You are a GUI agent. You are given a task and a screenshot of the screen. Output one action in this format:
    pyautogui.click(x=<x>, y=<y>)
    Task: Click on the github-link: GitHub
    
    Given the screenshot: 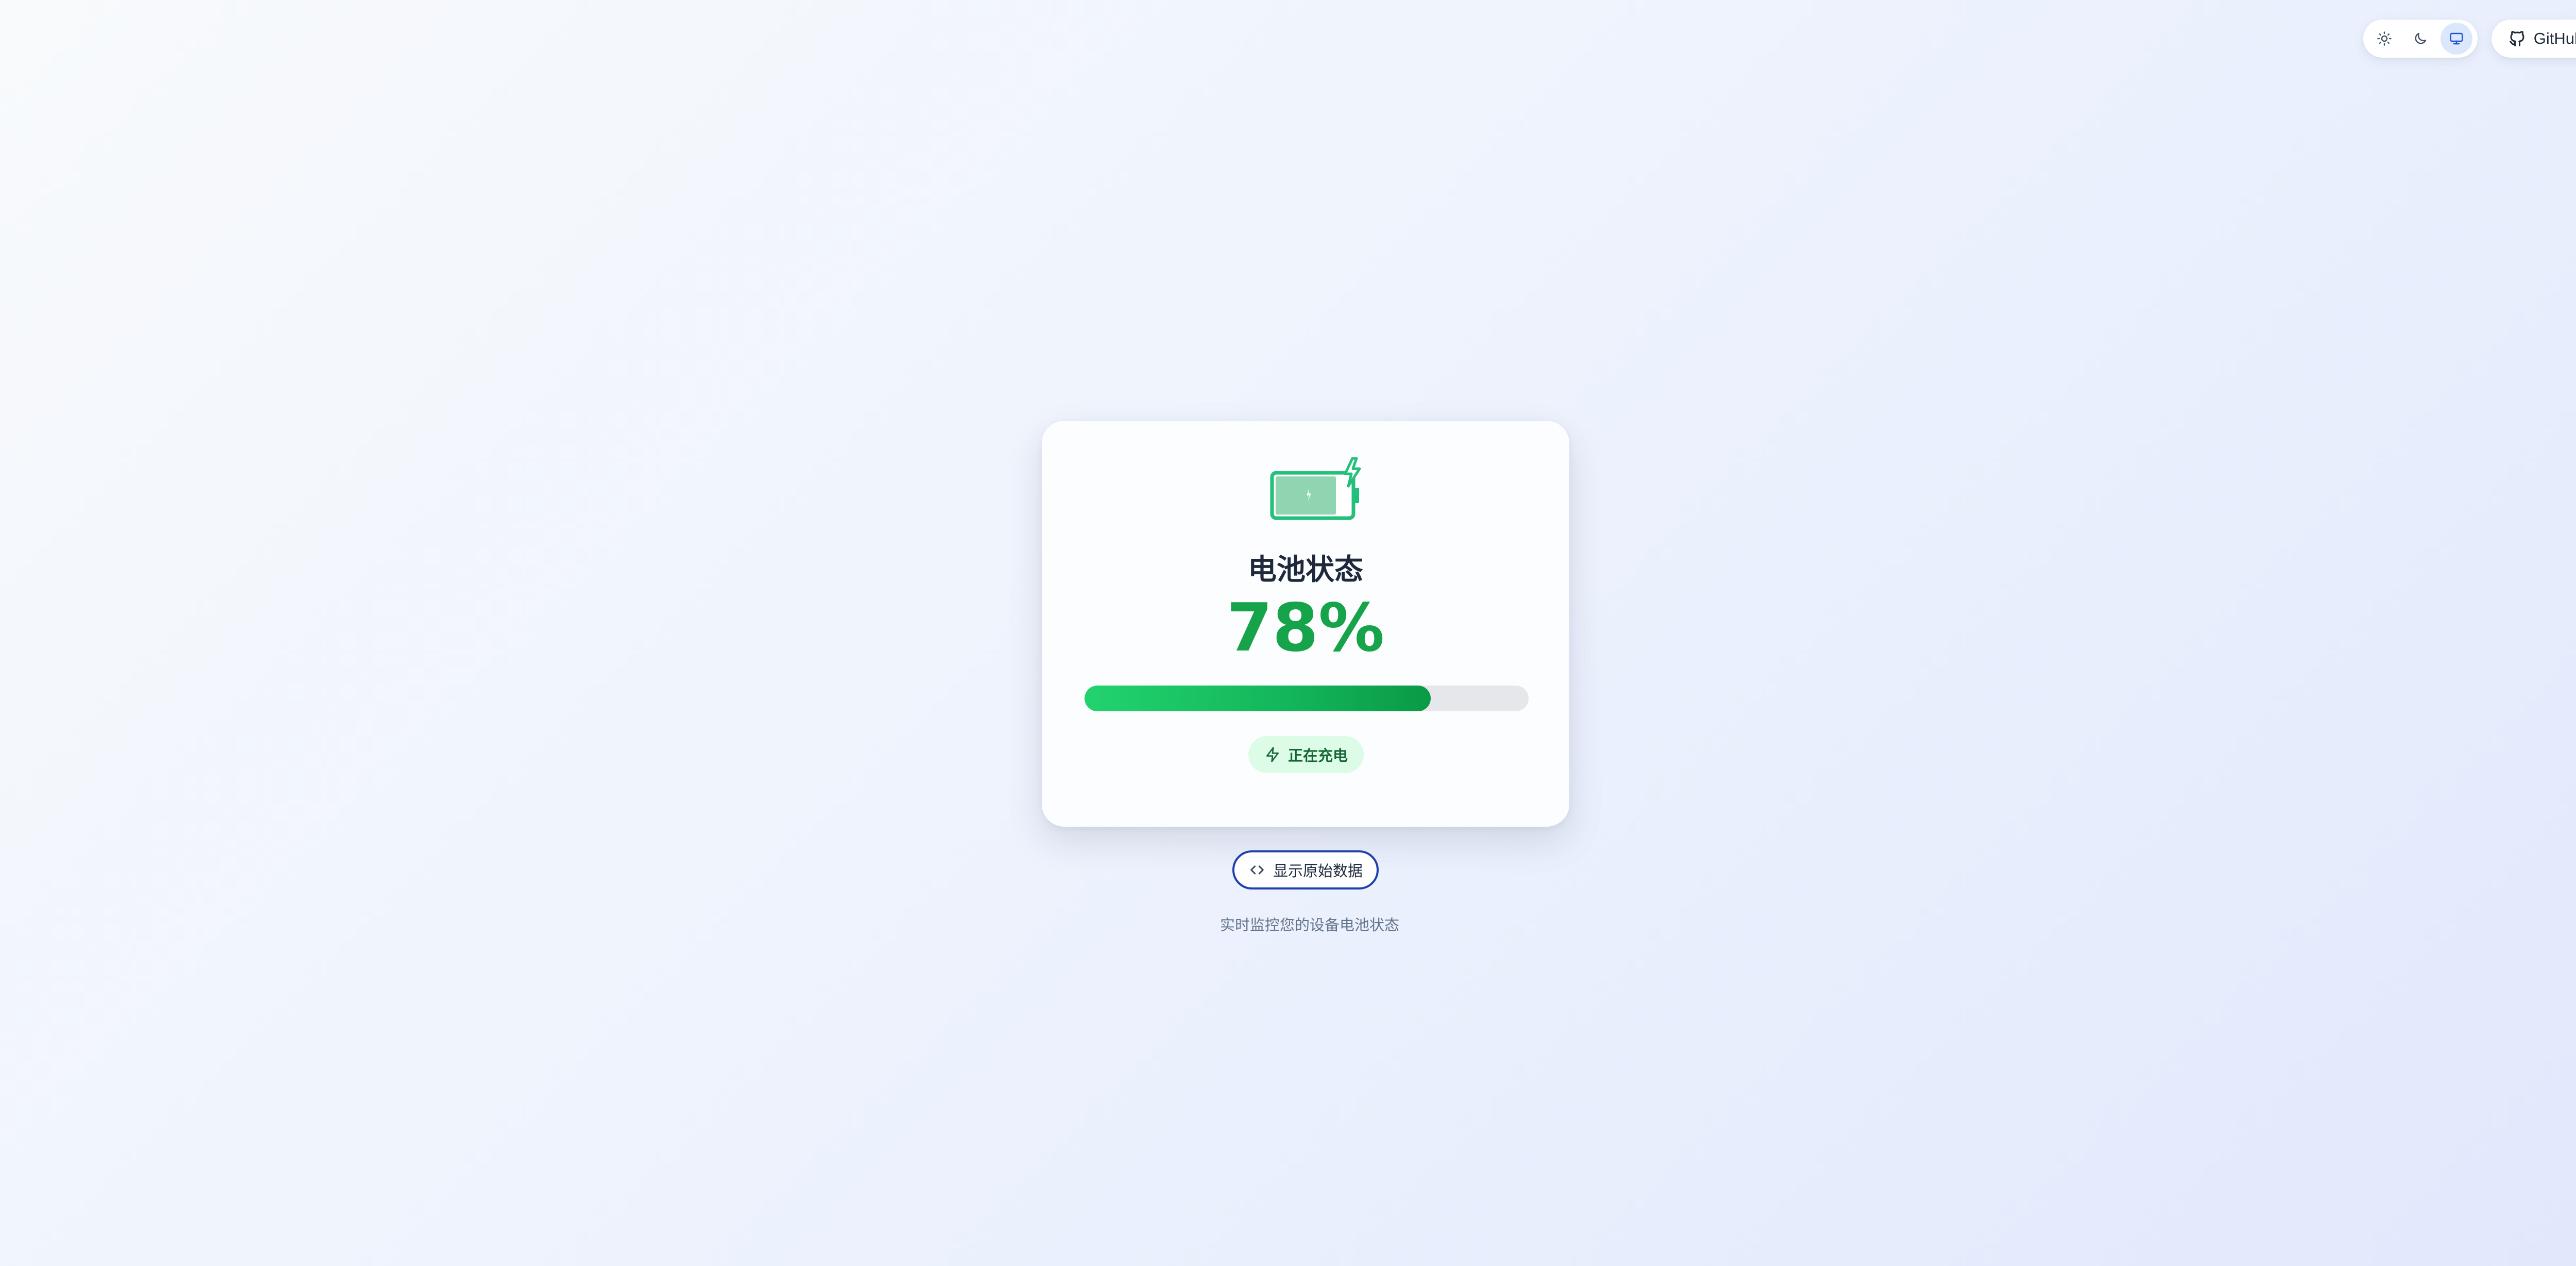 What is the action you would take?
    pyautogui.click(x=2534, y=39)
    